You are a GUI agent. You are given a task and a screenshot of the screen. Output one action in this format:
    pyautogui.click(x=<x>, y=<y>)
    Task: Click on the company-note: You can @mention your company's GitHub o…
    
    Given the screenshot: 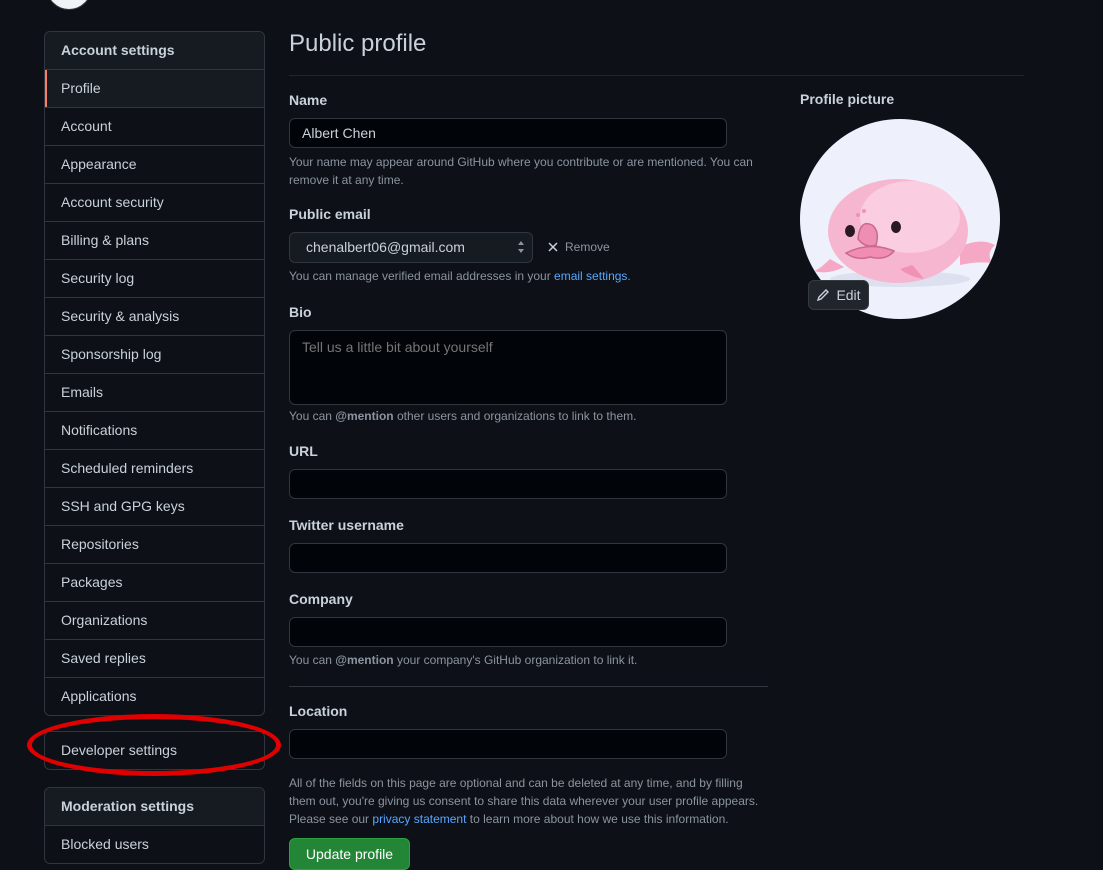 What is the action you would take?
    pyautogui.click(x=463, y=660)
    